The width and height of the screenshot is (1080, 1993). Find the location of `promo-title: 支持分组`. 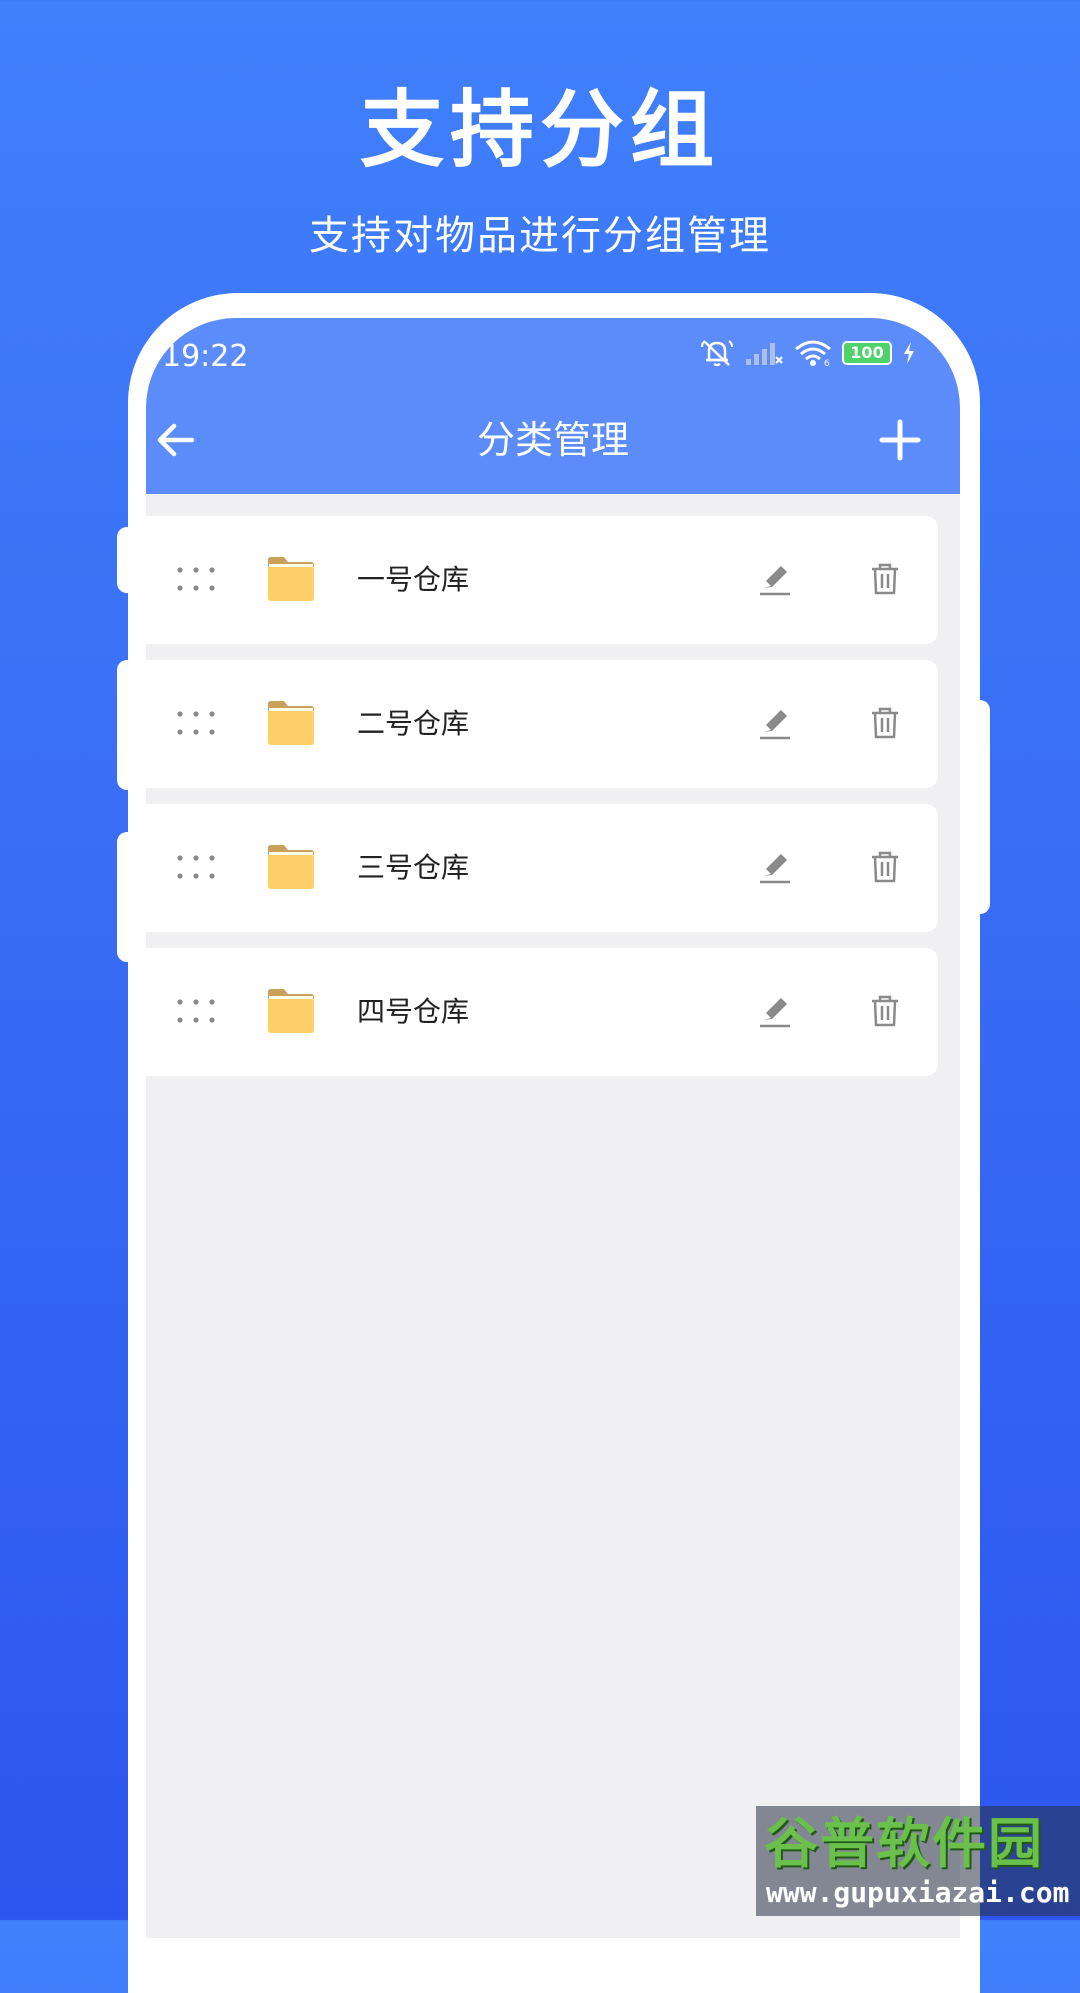

promo-title: 支持分组 is located at coordinates (539, 130).